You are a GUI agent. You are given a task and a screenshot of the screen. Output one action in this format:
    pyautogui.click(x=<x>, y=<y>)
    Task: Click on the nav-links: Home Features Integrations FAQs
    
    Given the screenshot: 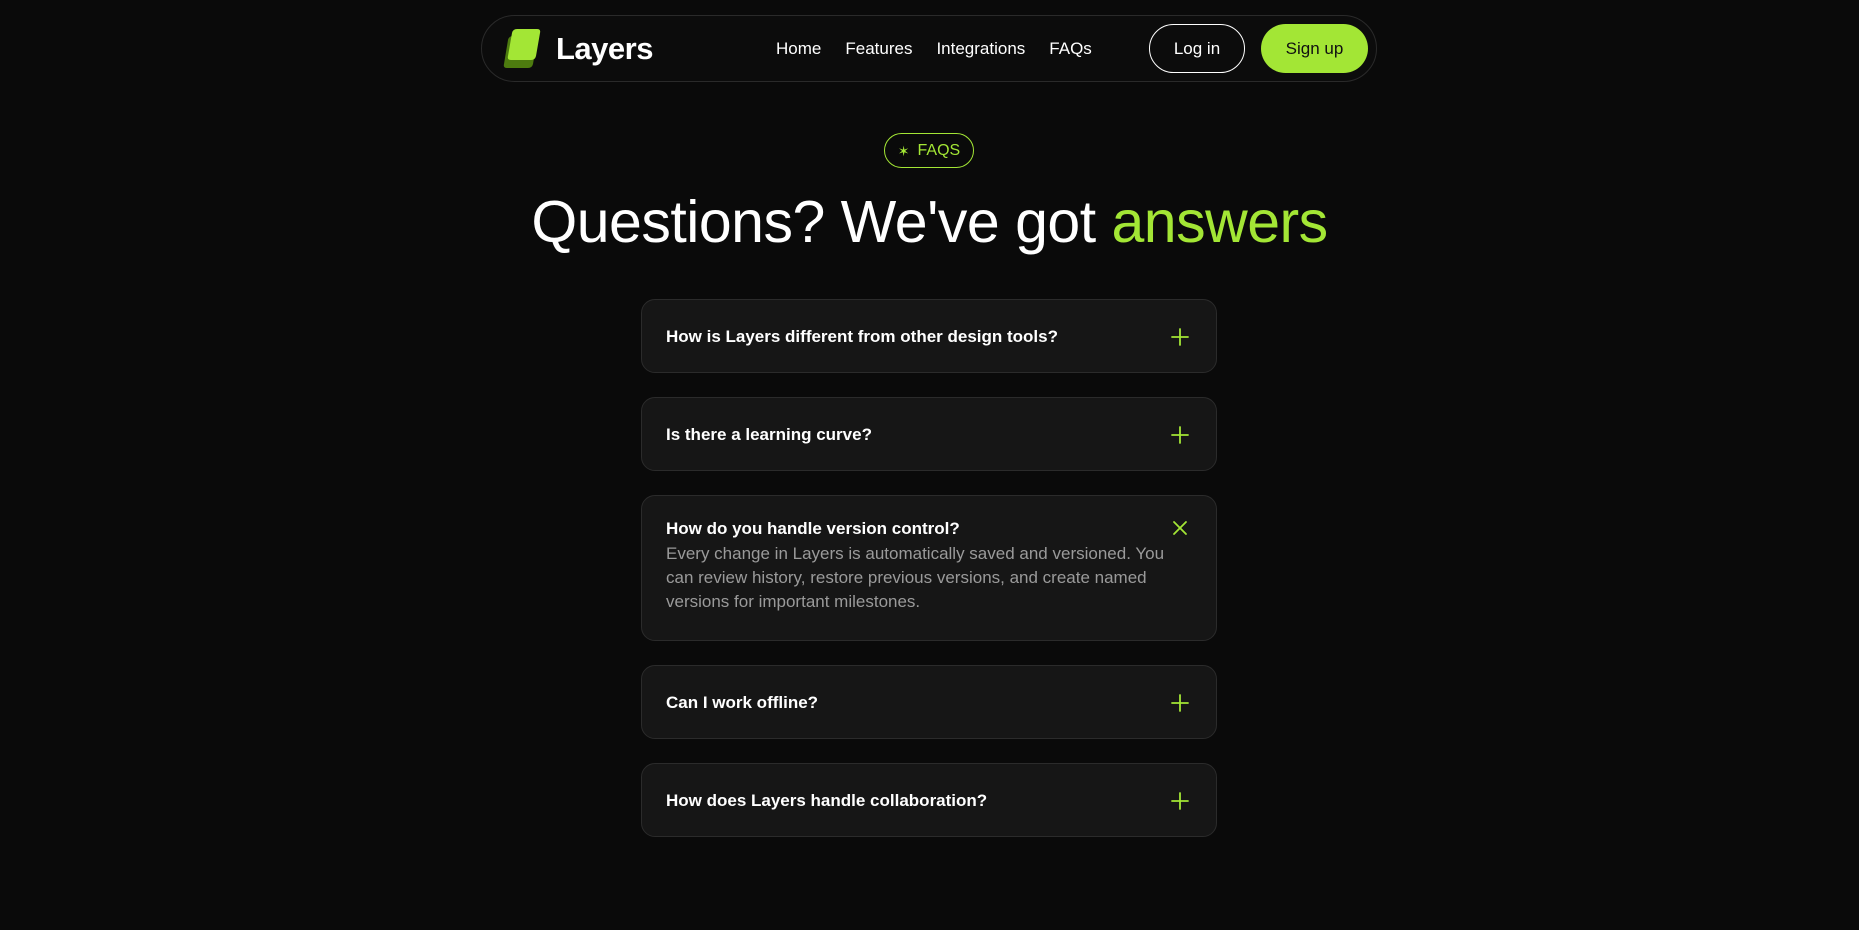 What is the action you would take?
    pyautogui.click(x=934, y=48)
    